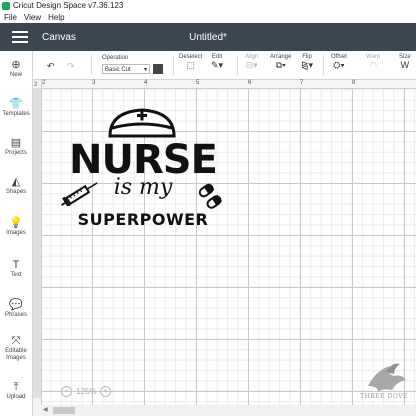 This screenshot has height=416, width=416. What do you see at coordinates (16, 65) in the screenshot?
I see `plus-icon: ⊕` at bounding box center [16, 65].